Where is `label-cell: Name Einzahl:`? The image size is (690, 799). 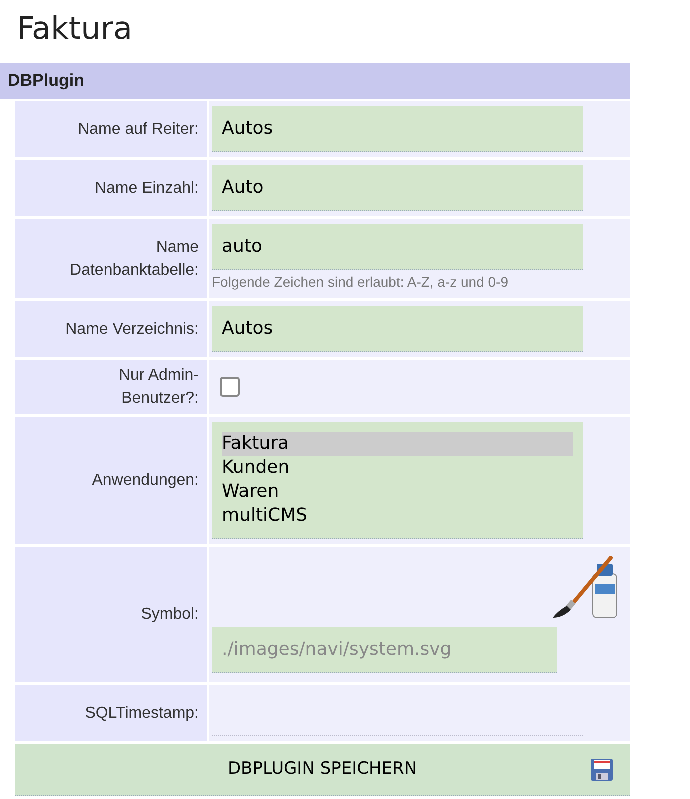
label-cell: Name Einzahl: is located at coordinates (111, 188).